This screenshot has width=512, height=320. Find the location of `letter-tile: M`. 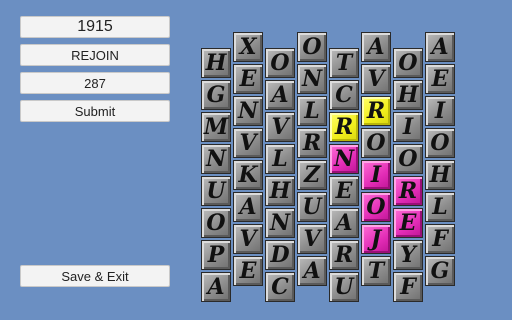

letter-tile: M is located at coordinates (216, 127).